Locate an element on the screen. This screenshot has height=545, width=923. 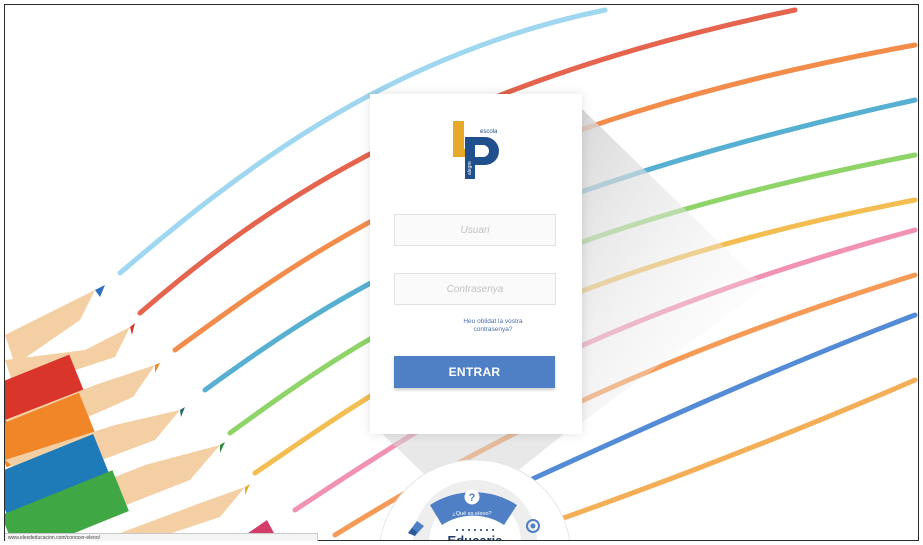
help-label: ¿Qué es eleoo? is located at coordinates (472, 514).